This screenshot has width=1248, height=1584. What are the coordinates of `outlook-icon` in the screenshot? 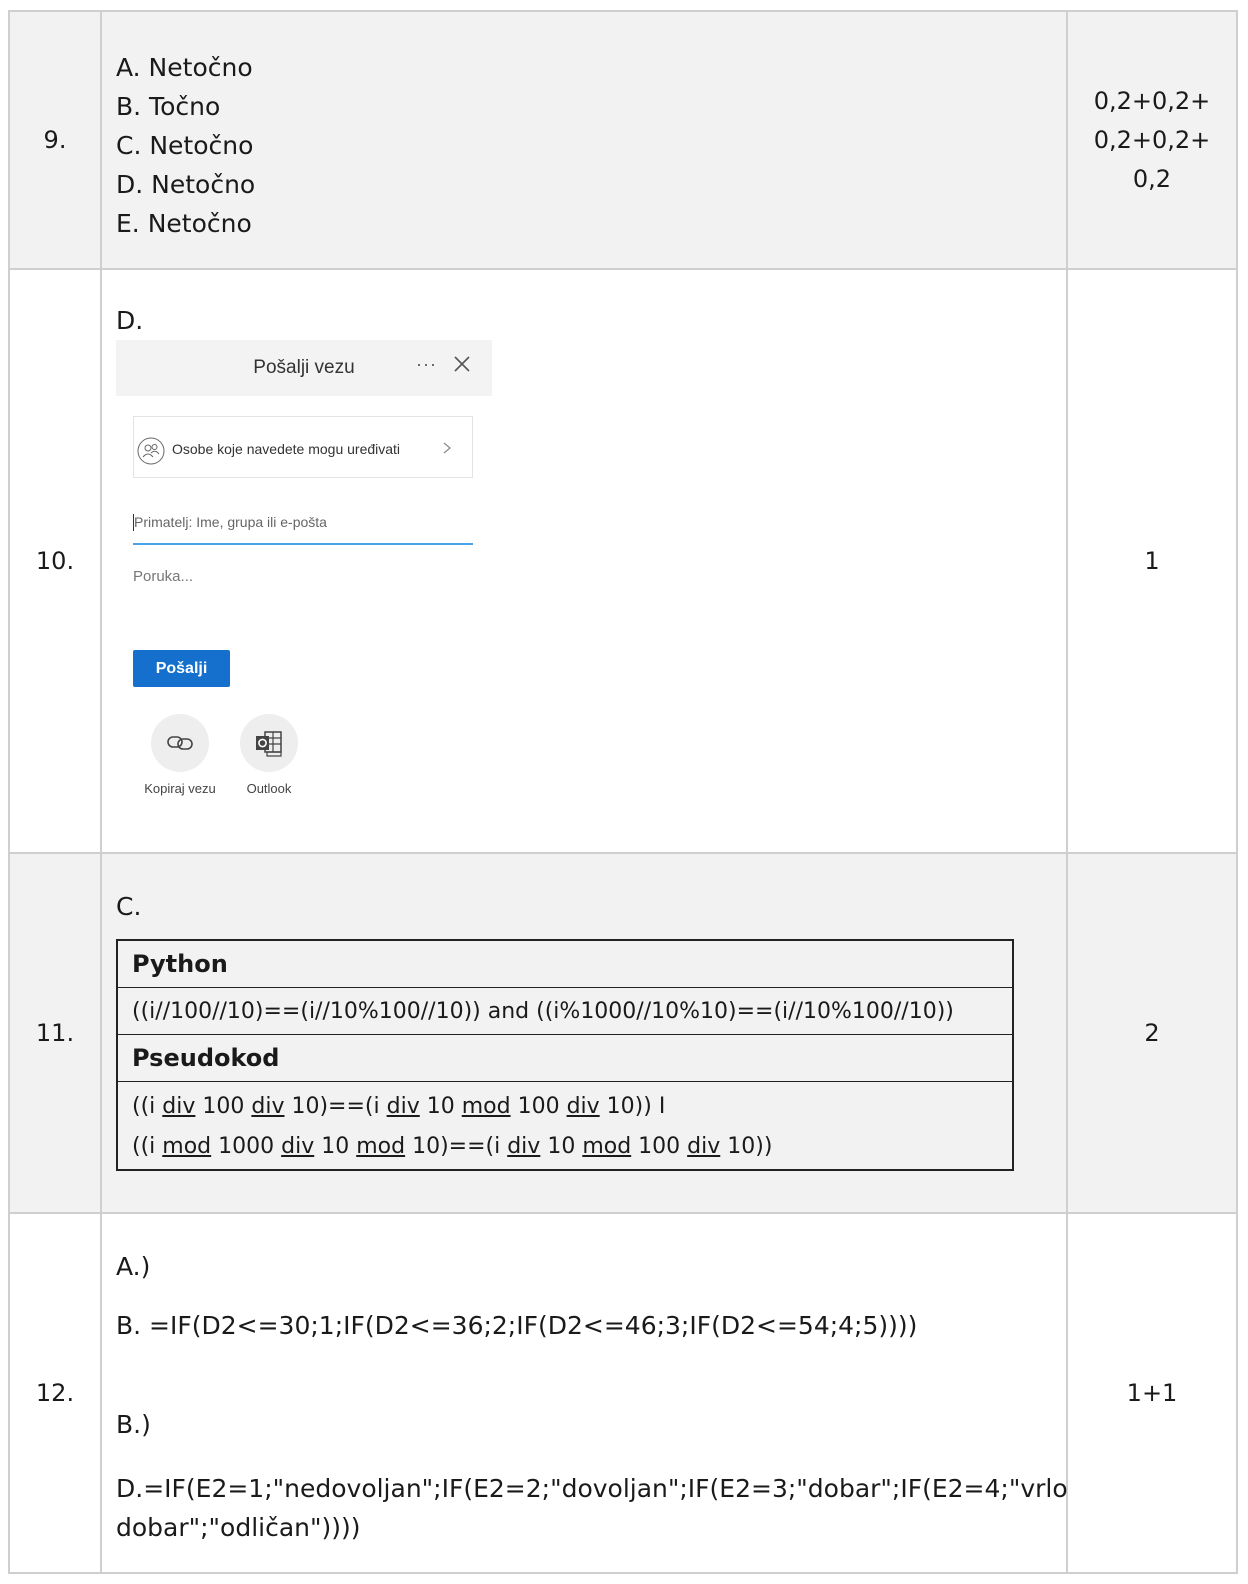 It's located at (269, 744).